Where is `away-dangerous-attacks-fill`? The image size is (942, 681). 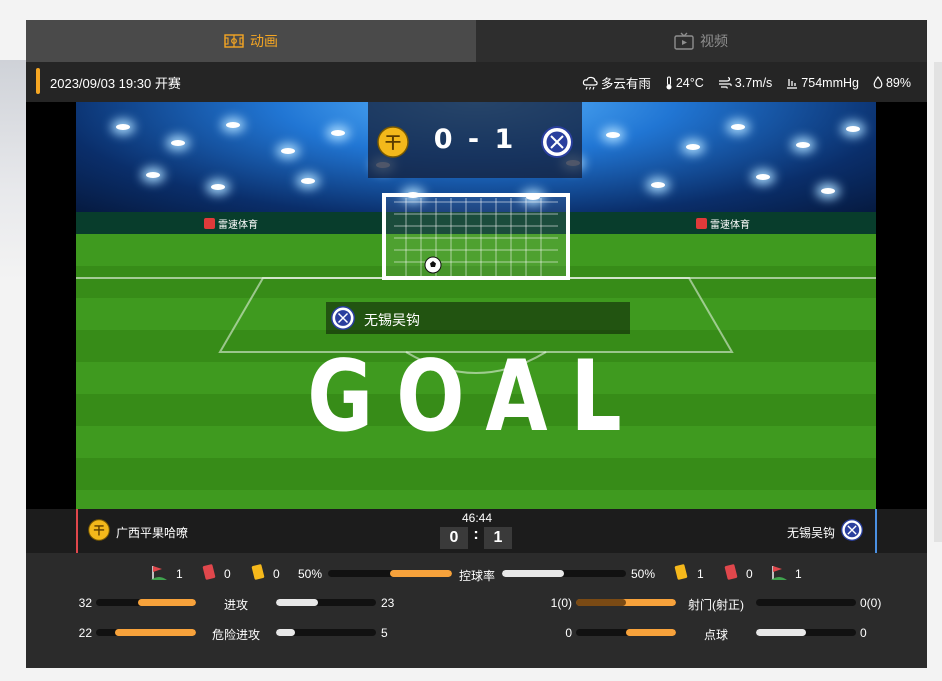 away-dangerous-attacks-fill is located at coordinates (285, 632).